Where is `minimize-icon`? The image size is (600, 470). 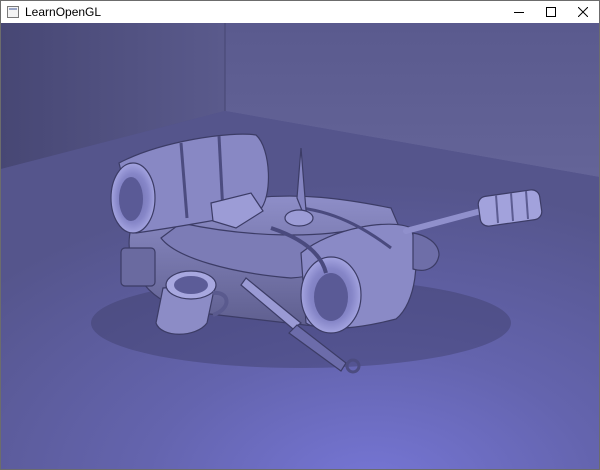 minimize-icon is located at coordinates (519, 12).